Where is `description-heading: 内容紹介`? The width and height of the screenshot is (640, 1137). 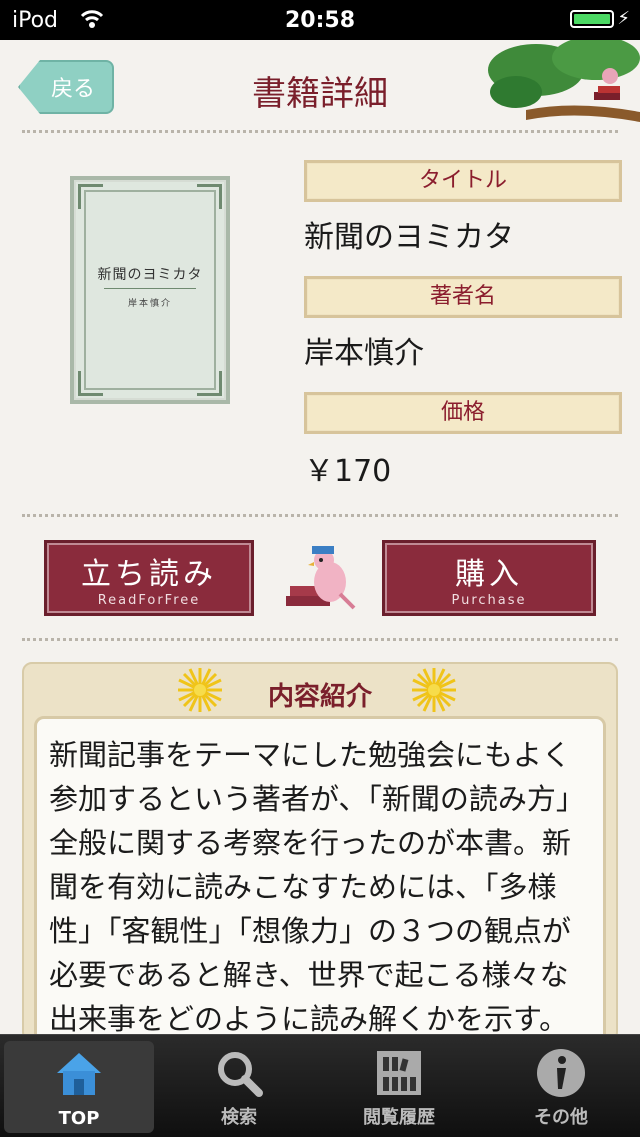 description-heading: 内容紹介 is located at coordinates (319, 697).